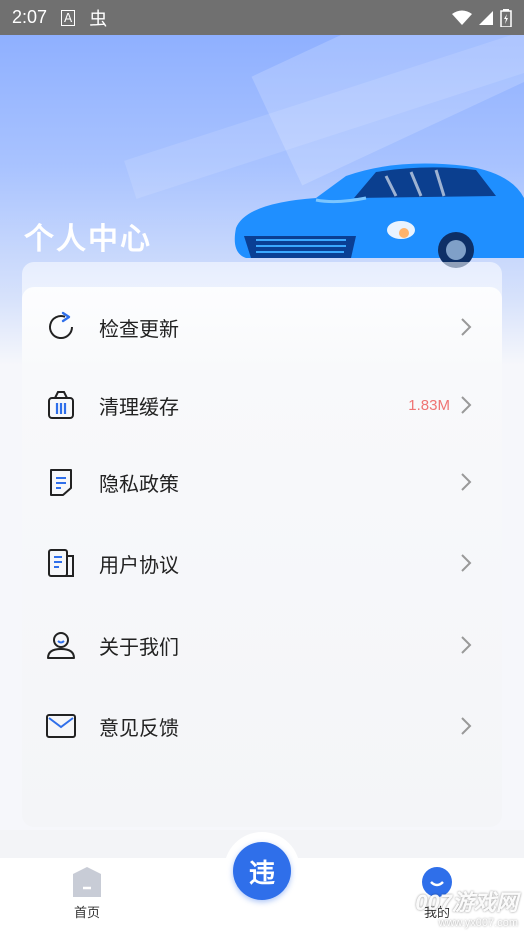  Describe the element at coordinates (261, 873) in the screenshot. I see `violation-glyph: 违` at that location.